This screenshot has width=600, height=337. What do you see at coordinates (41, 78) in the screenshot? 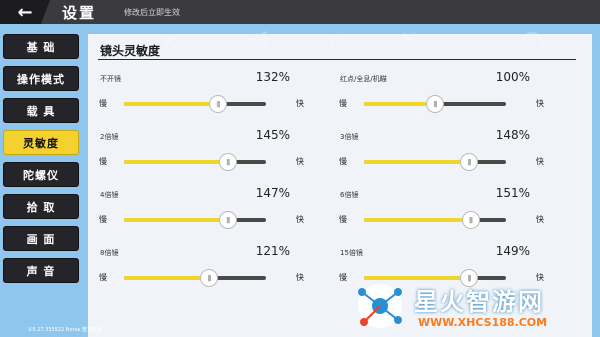
I see `sidebar-item: 操作模式` at bounding box center [41, 78].